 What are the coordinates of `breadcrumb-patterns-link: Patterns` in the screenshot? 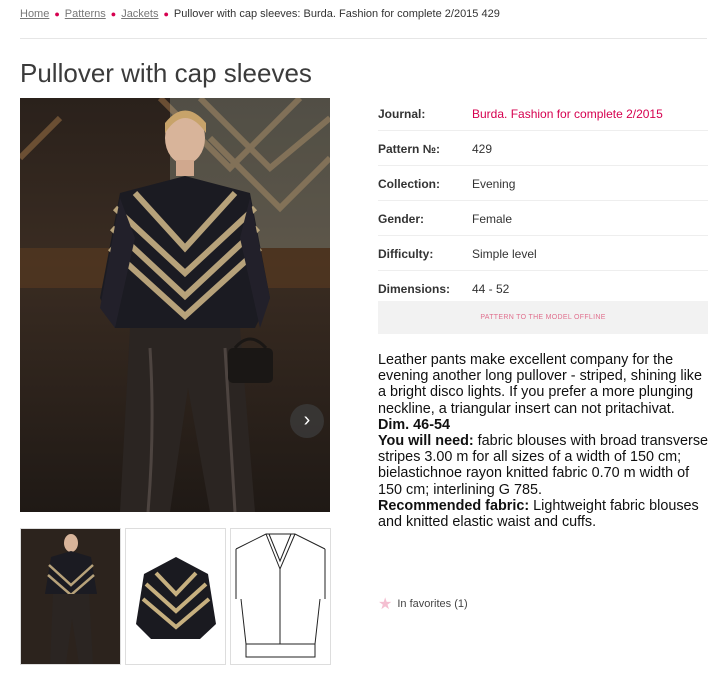 It's located at (85, 14).